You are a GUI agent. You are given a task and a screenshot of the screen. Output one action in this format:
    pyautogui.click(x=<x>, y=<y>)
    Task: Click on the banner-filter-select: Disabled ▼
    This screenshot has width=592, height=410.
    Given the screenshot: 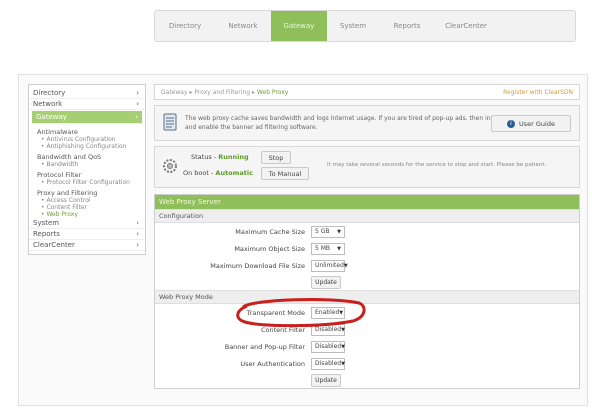 What is the action you would take?
    pyautogui.click(x=328, y=346)
    